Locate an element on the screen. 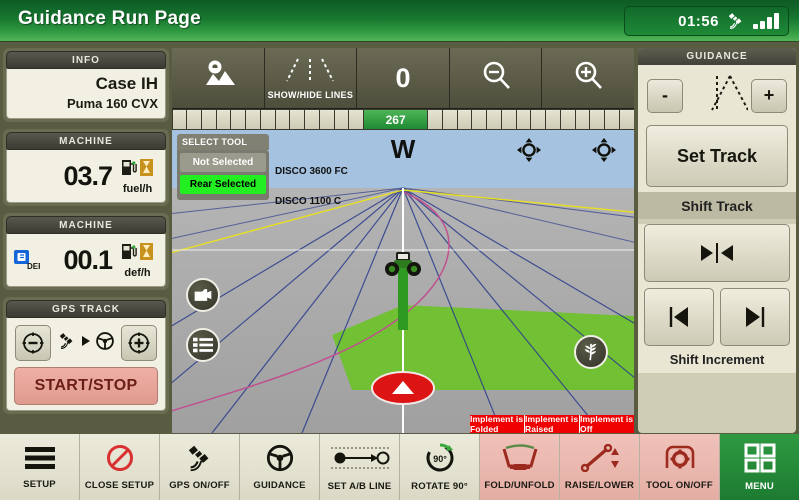 This screenshot has width=799, height=500. list-button is located at coordinates (203, 345).